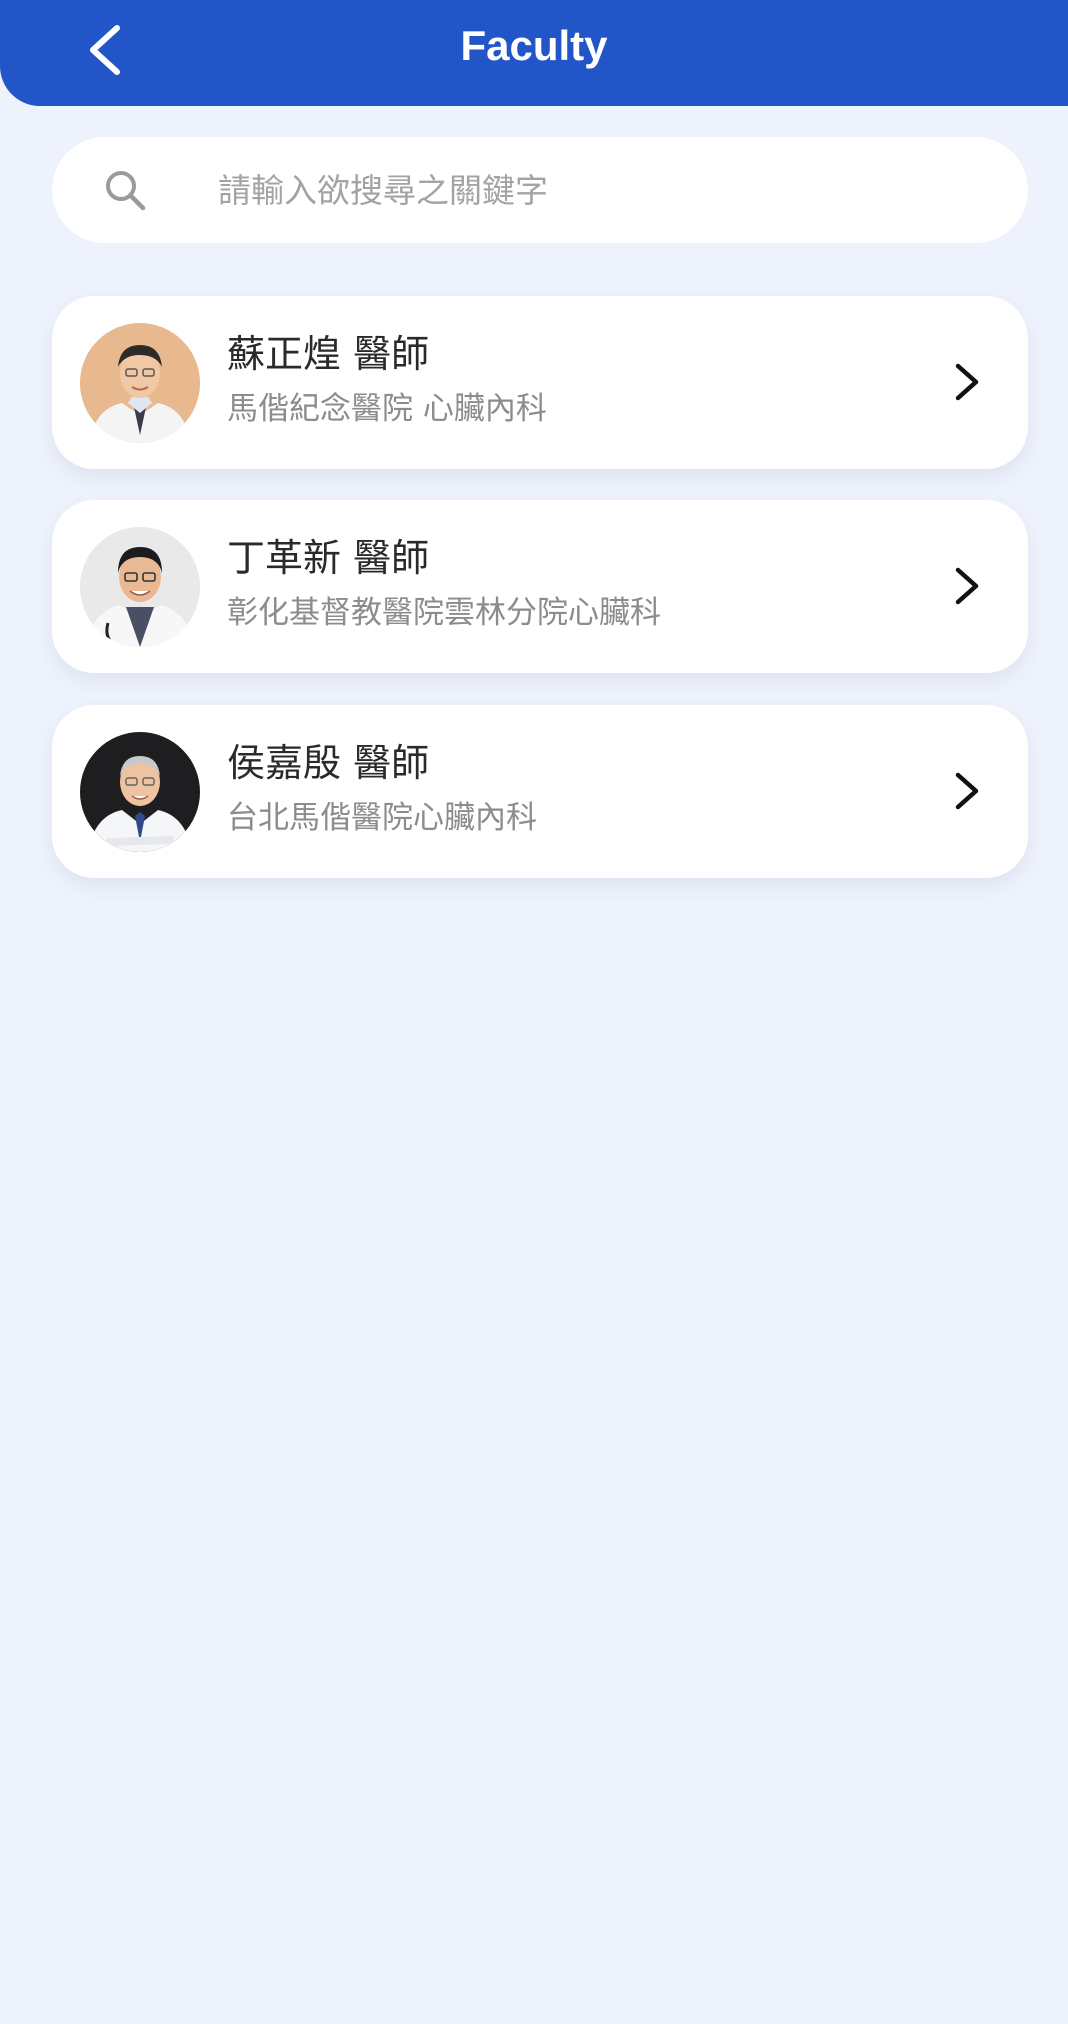 Image resolution: width=1068 pixels, height=2024 pixels. I want to click on search-input, so click(608, 190).